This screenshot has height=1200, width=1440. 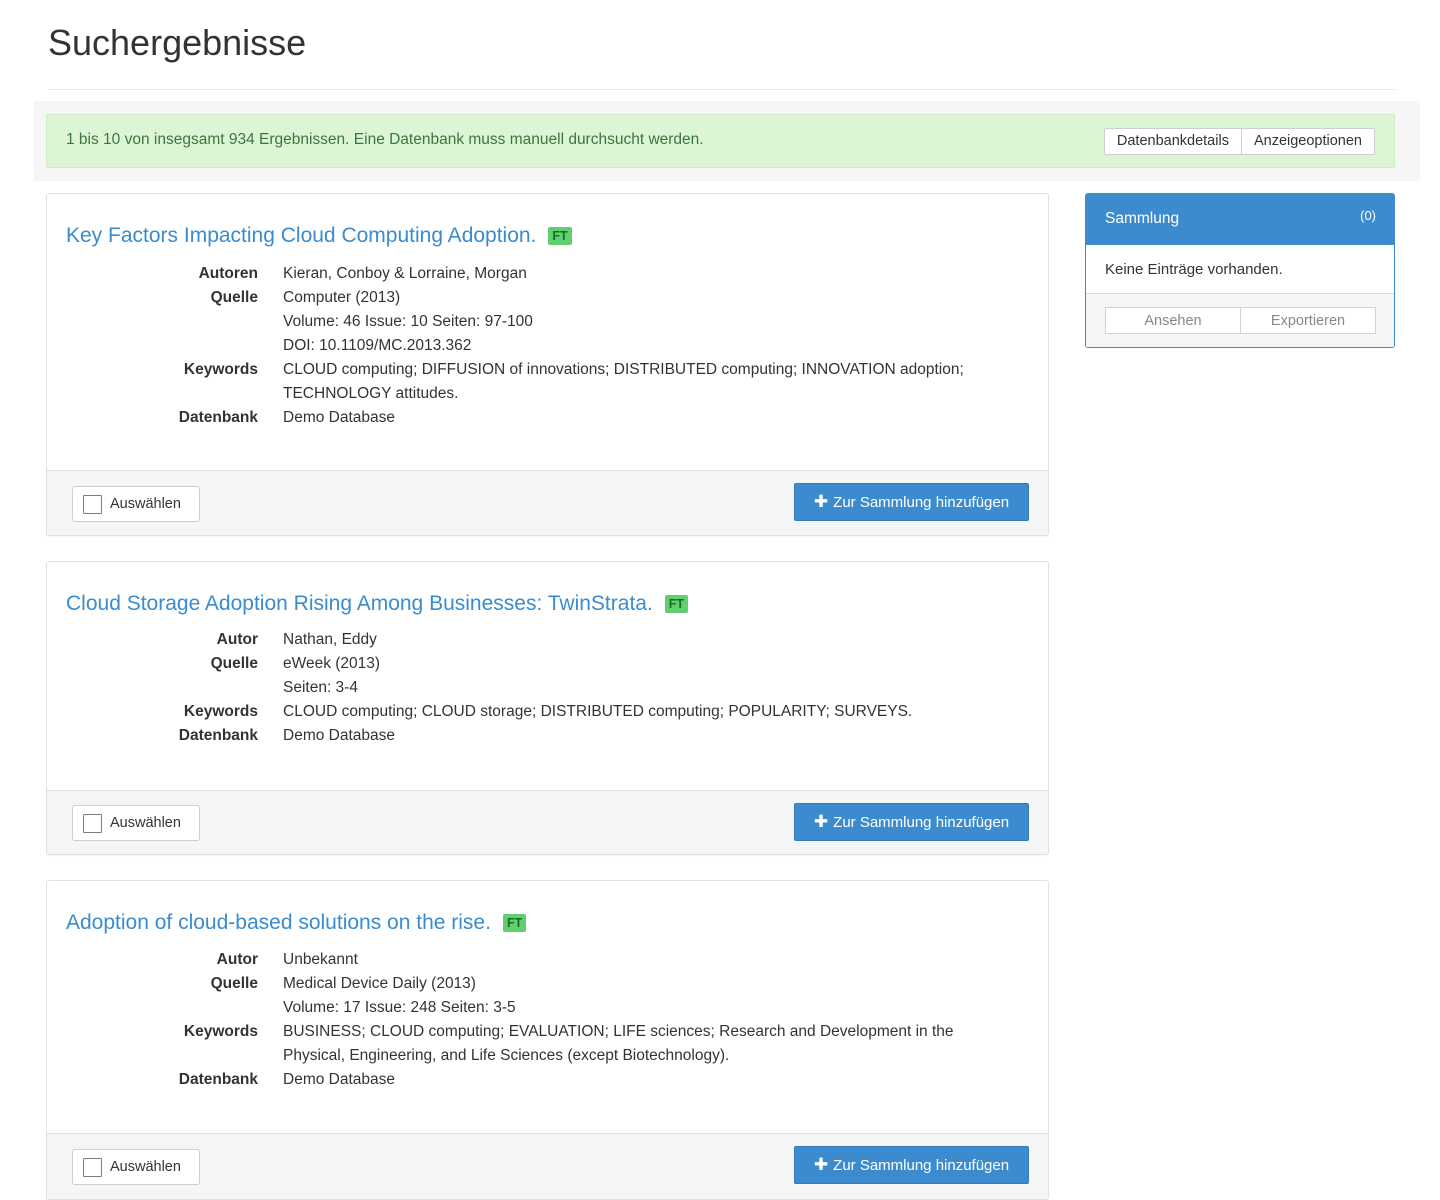 I want to click on field-value: Kieran, Conboy & Lorraine, Morgan, so click(x=633, y=274).